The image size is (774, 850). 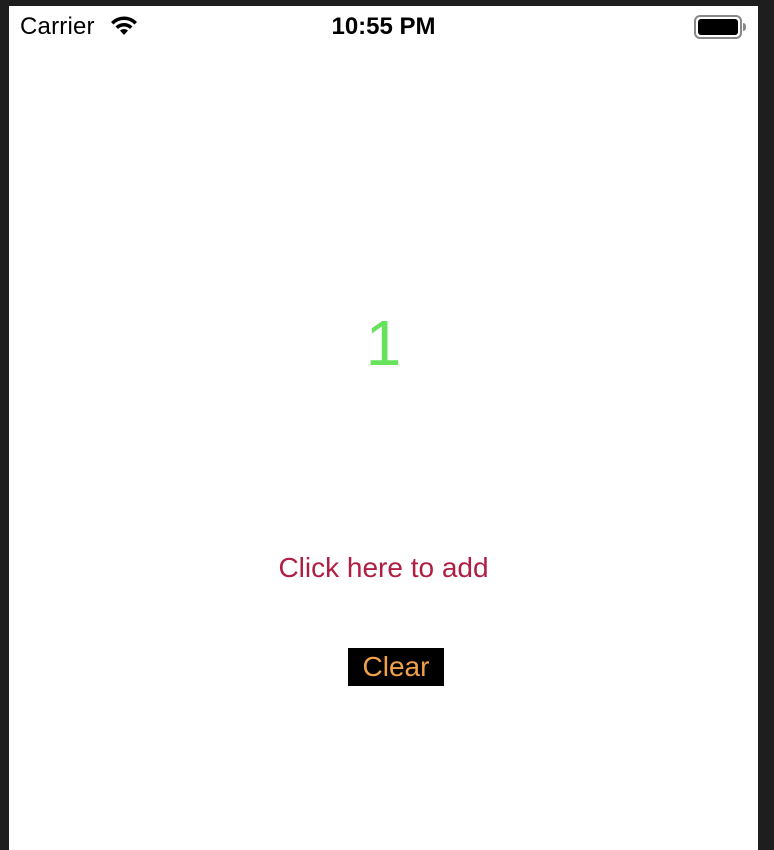 I want to click on clock: 10:55 PM, so click(x=383, y=26).